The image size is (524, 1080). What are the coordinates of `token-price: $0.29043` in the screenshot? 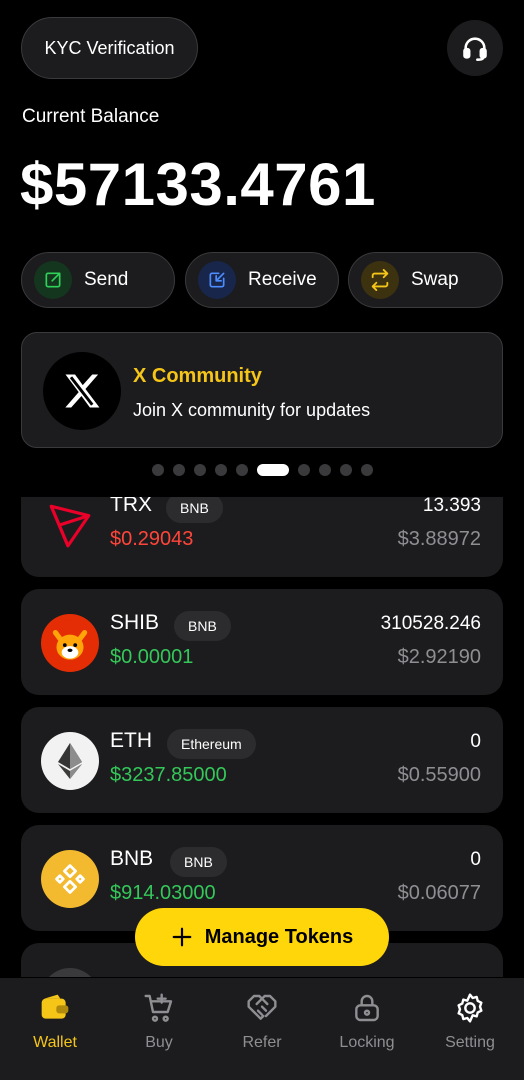 It's located at (152, 539).